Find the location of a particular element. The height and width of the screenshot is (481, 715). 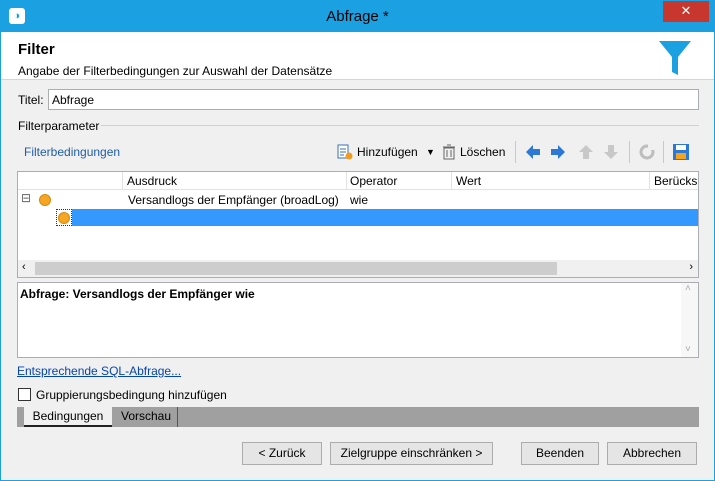

grid-header: Ausdruck Operator Wert Berücks is located at coordinates (358, 181).